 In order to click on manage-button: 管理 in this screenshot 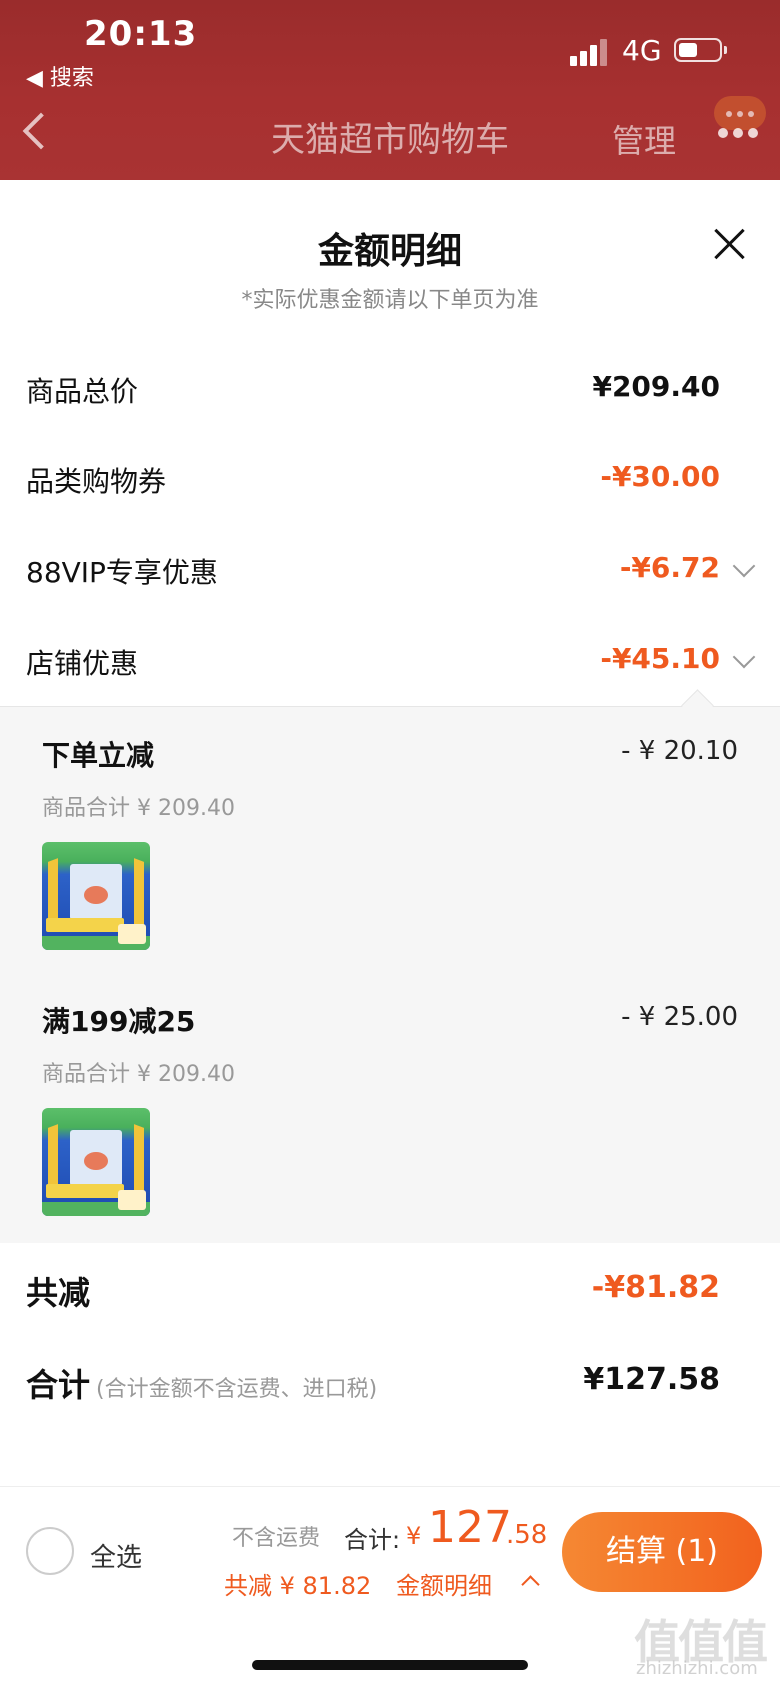, I will do `click(644, 139)`.